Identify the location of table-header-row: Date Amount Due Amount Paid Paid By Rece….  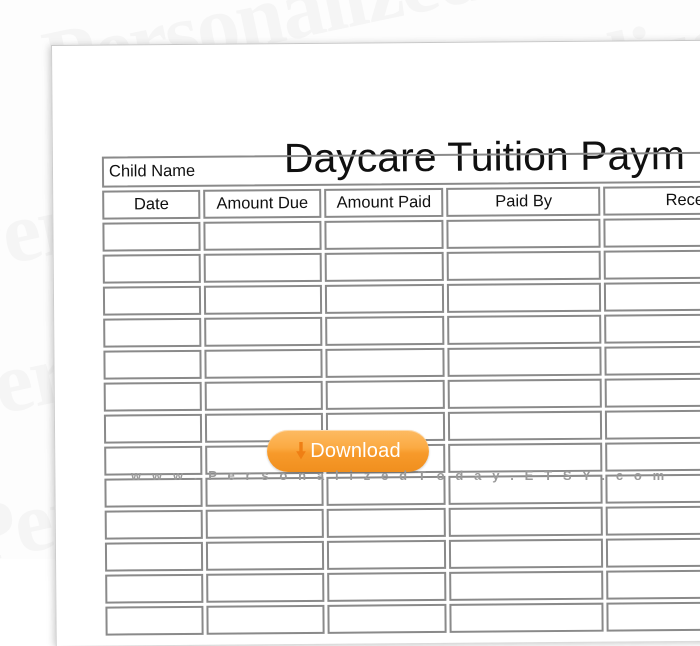
(401, 202).